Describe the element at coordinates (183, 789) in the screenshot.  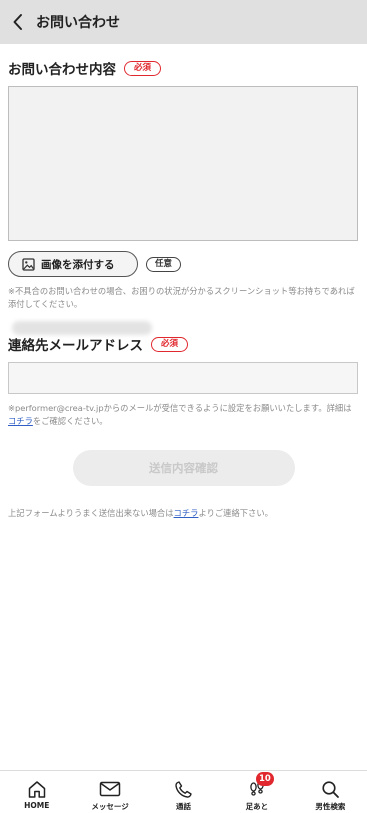
I see `phone-icon` at that location.